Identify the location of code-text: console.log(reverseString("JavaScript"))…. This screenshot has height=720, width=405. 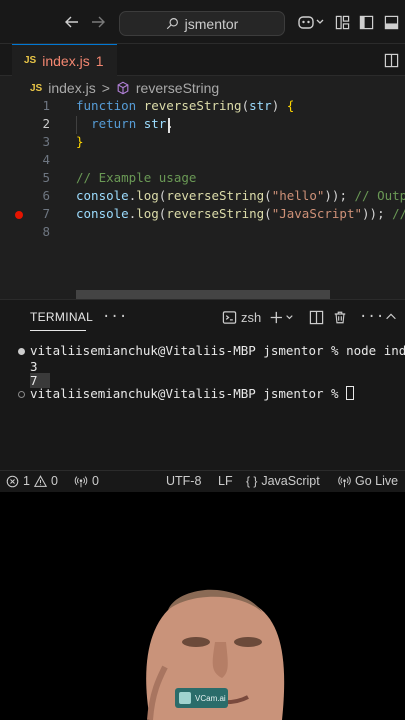
(240, 213).